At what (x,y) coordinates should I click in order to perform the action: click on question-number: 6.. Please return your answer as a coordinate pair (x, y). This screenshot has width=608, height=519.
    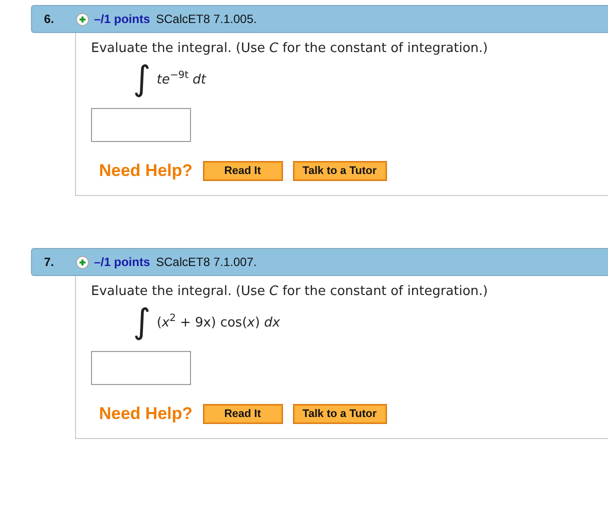
    Looking at the image, I should click on (49, 19).